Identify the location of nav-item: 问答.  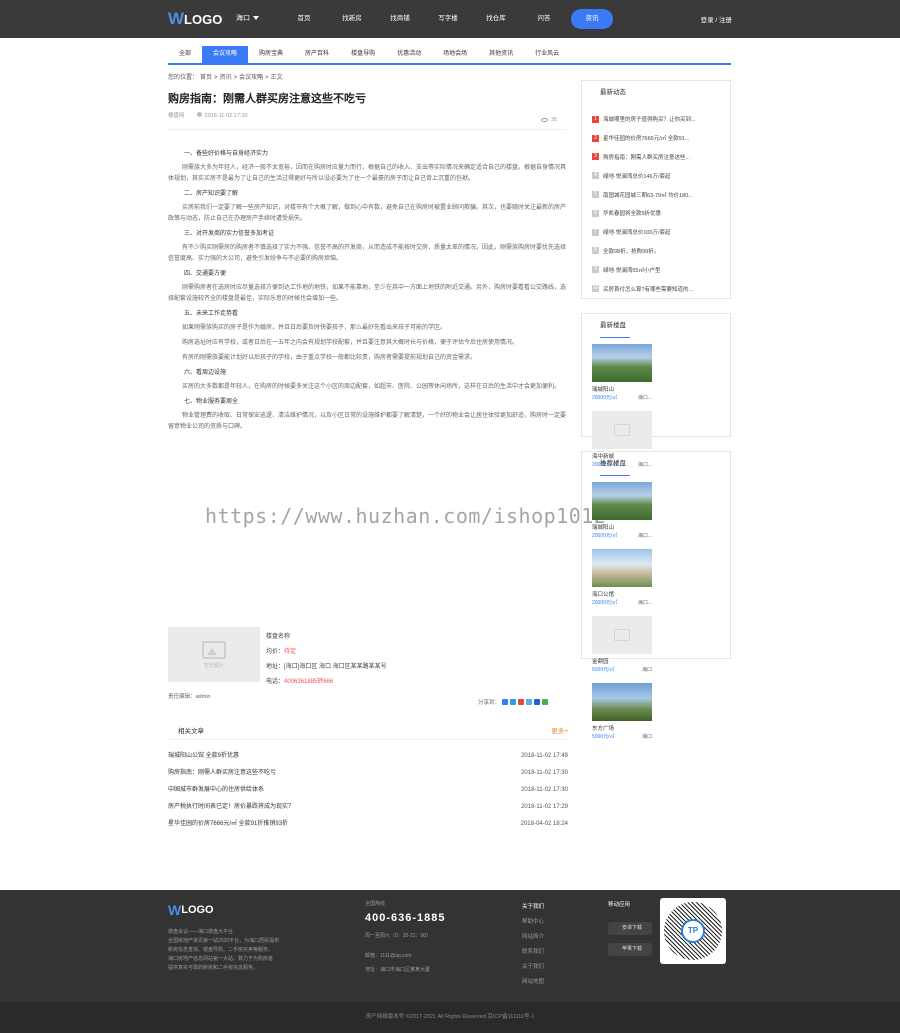
(544, 19).